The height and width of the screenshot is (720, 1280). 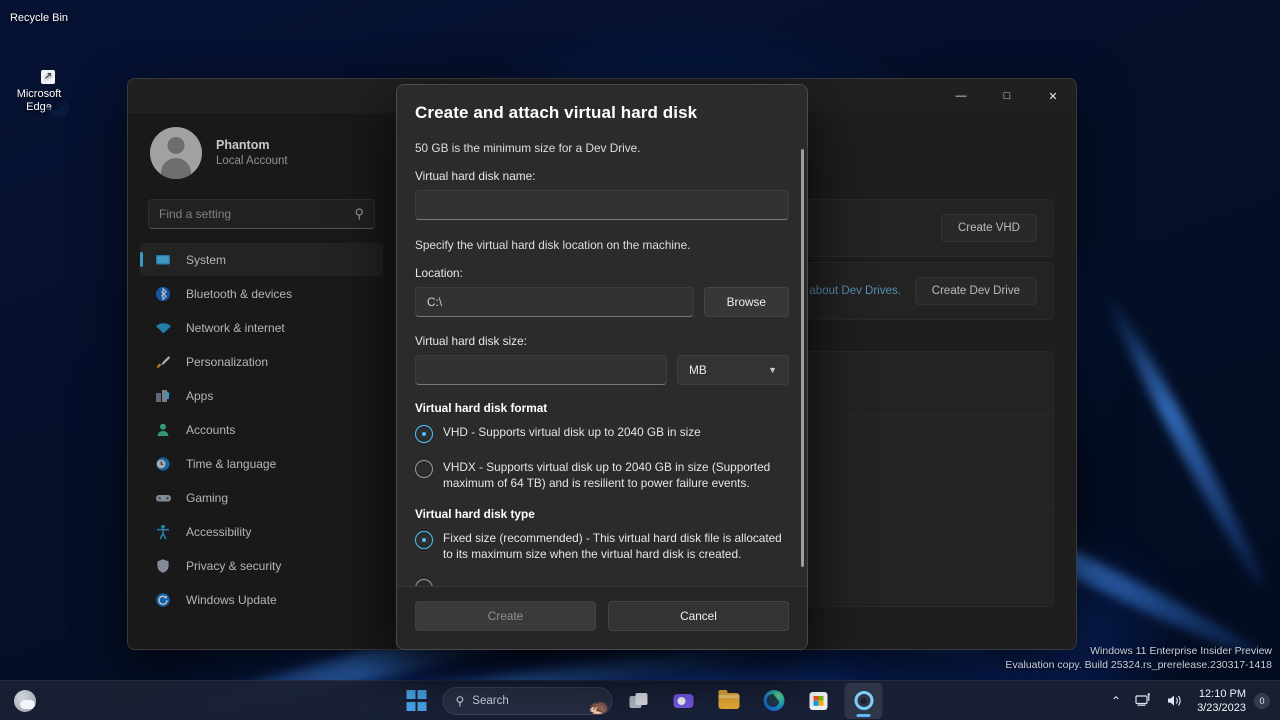 I want to click on vhd-size-input, so click(x=541, y=370).